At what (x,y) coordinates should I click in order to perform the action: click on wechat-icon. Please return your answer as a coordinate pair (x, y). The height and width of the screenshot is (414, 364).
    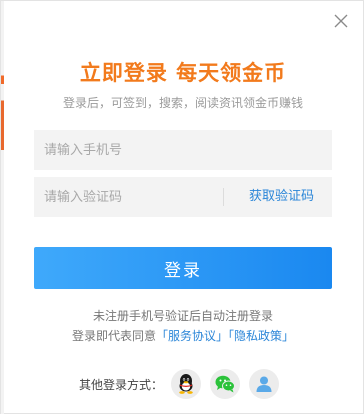
    Looking at the image, I should click on (225, 384).